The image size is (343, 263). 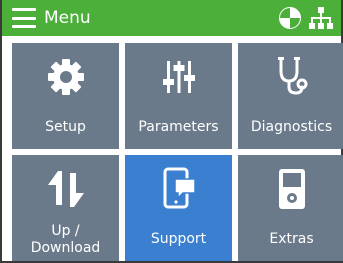 I want to click on tile-extras: Extras, so click(x=290, y=208).